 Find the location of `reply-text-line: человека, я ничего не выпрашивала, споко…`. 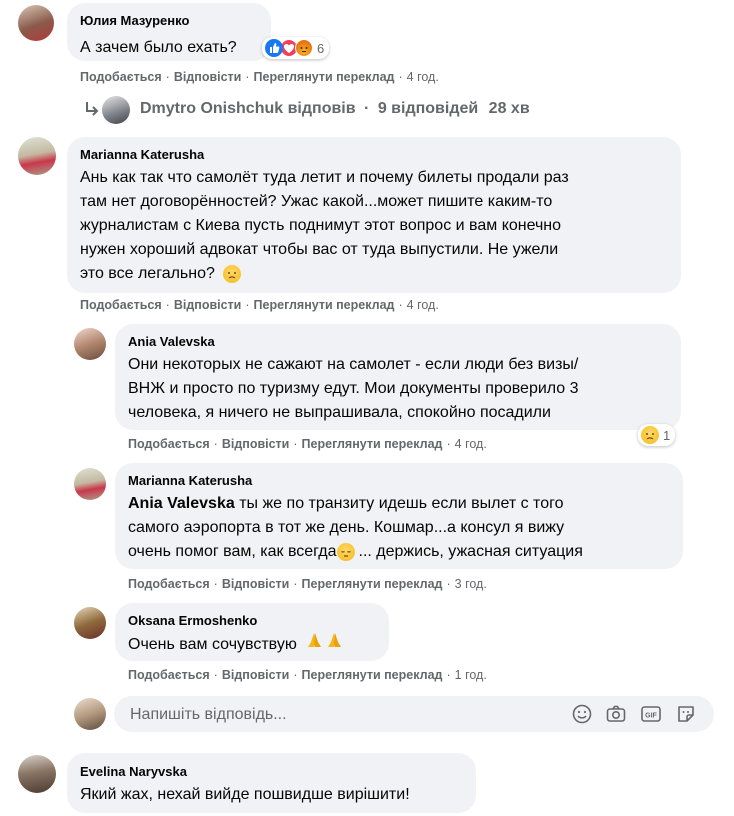

reply-text-line: человека, я ничего не выпрашивала, споко… is located at coordinates (339, 412).